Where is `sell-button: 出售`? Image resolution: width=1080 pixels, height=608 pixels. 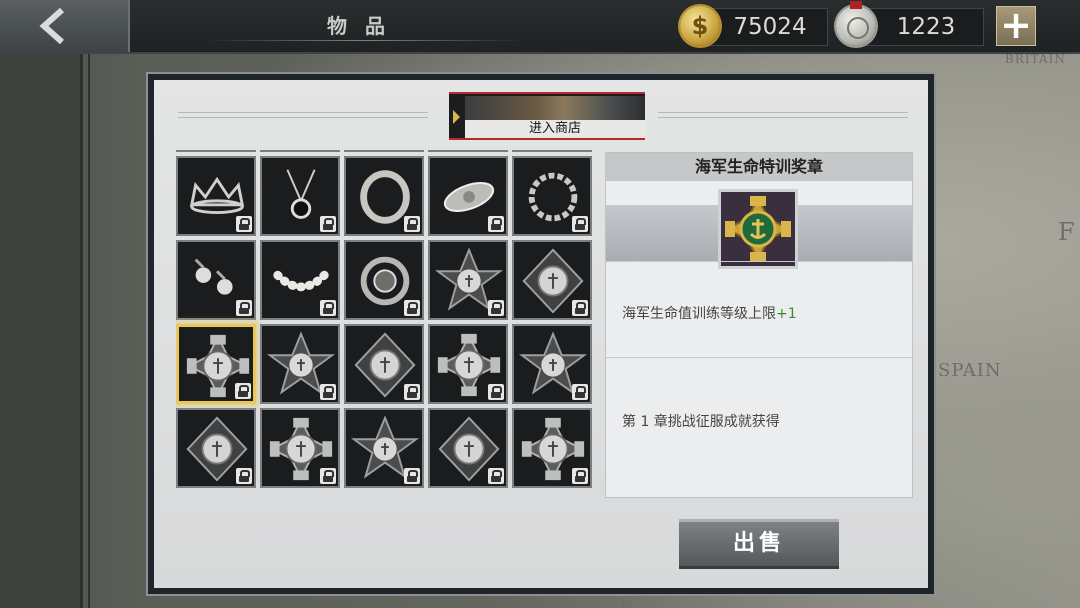 sell-button: 出售 is located at coordinates (759, 544).